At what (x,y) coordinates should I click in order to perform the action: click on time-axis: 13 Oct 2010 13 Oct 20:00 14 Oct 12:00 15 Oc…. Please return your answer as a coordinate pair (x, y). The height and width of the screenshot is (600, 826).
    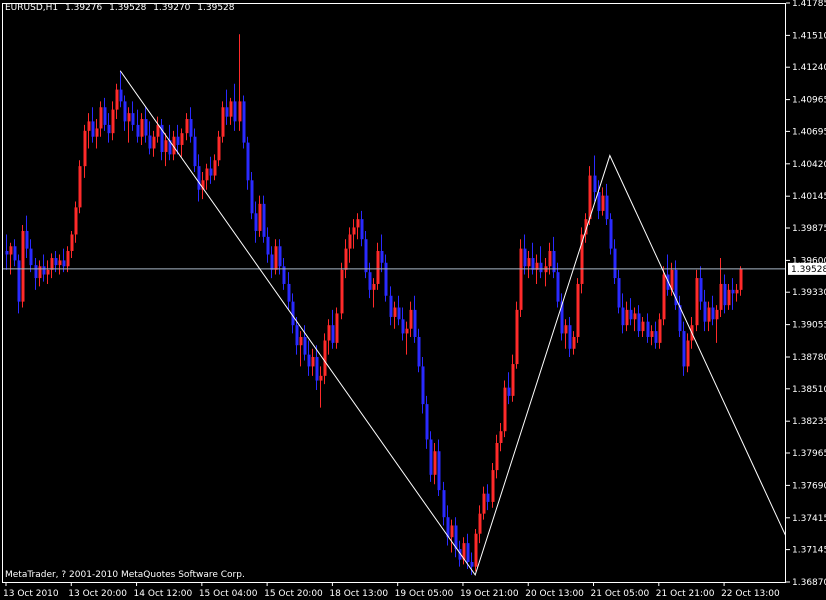
    Looking at the image, I should click on (391, 590).